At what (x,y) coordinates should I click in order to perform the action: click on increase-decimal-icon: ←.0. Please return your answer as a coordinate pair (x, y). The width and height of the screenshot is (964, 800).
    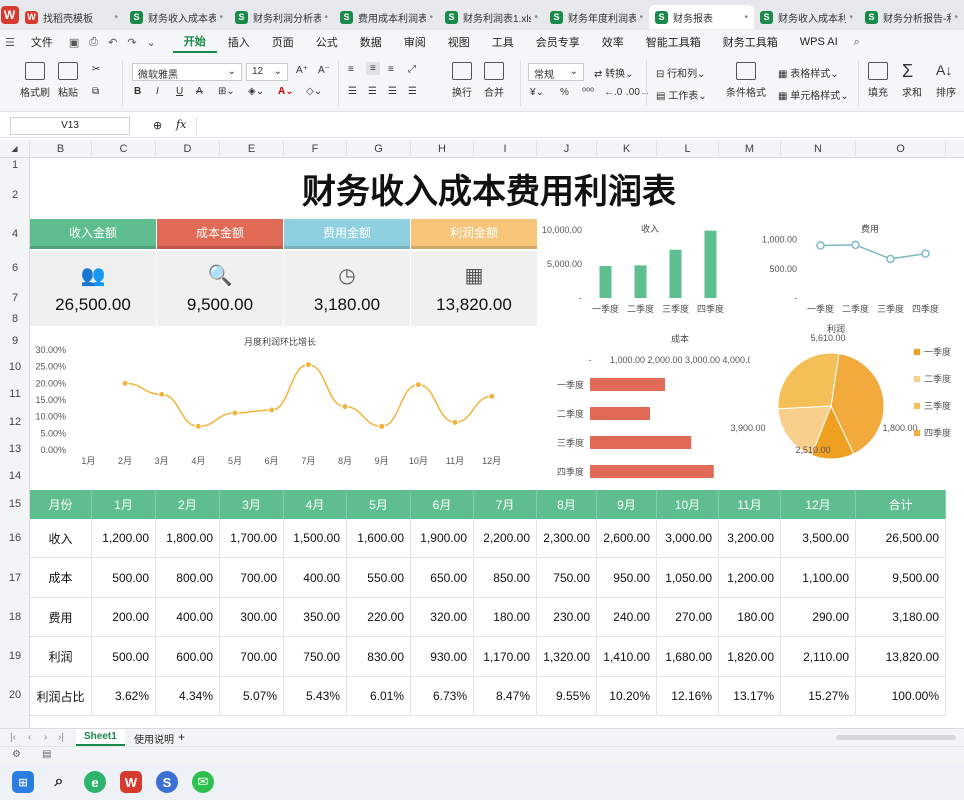
    Looking at the image, I should click on (613, 92).